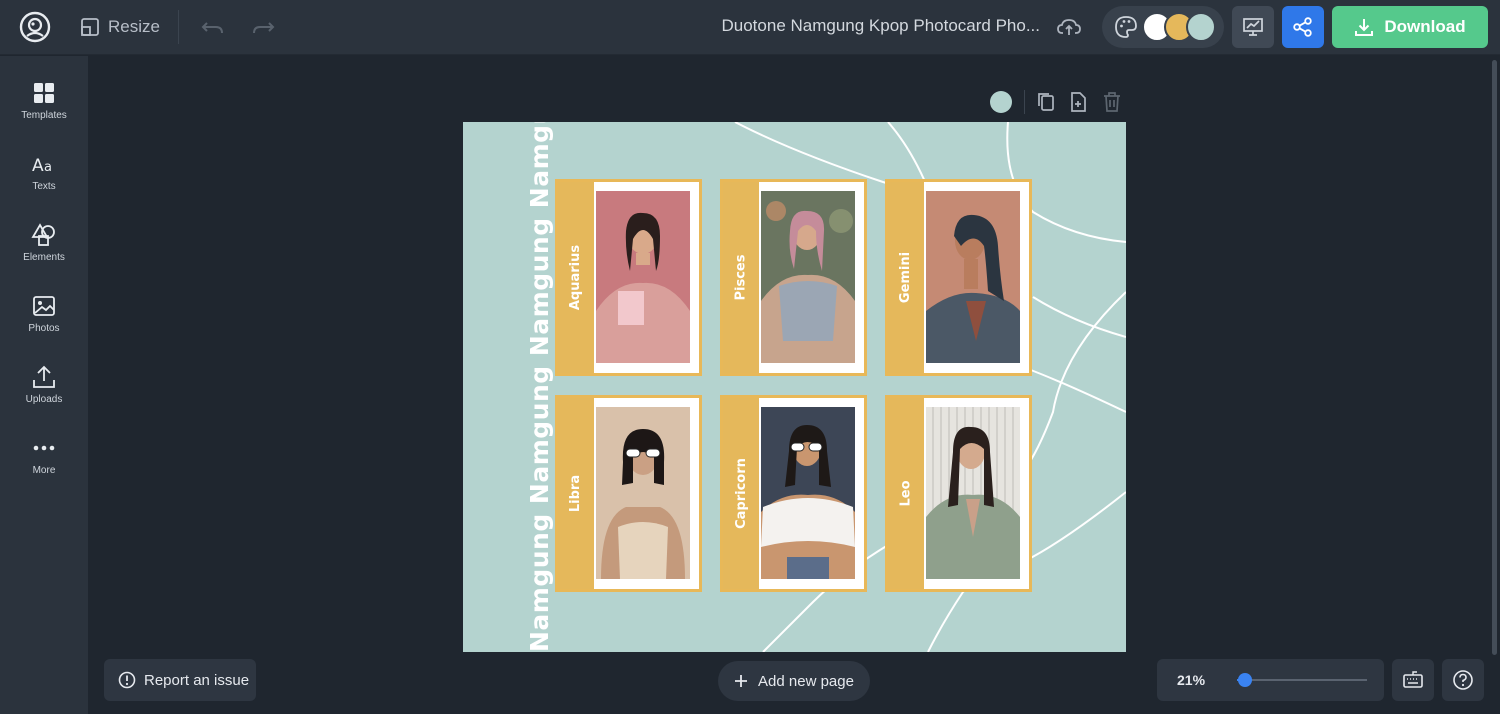  What do you see at coordinates (43, 234) in the screenshot?
I see `elements-icon` at bounding box center [43, 234].